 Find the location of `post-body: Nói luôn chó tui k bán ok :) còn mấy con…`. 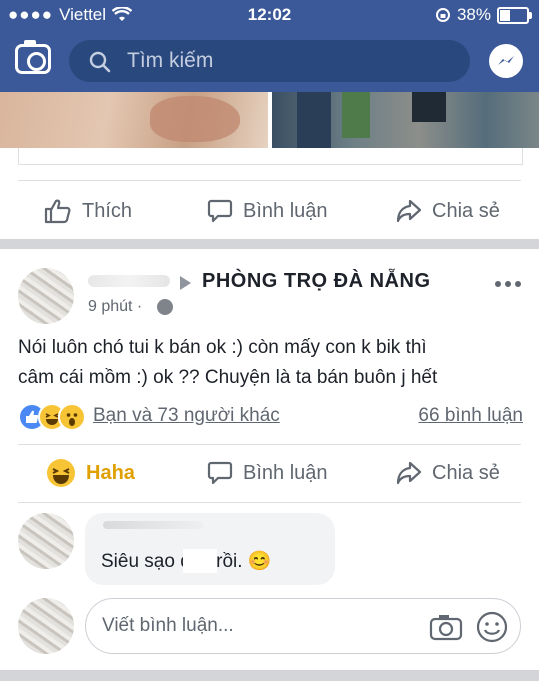

post-body: Nói luôn chó tui k bán ok :) còn mấy con… is located at coordinates (270, 363).